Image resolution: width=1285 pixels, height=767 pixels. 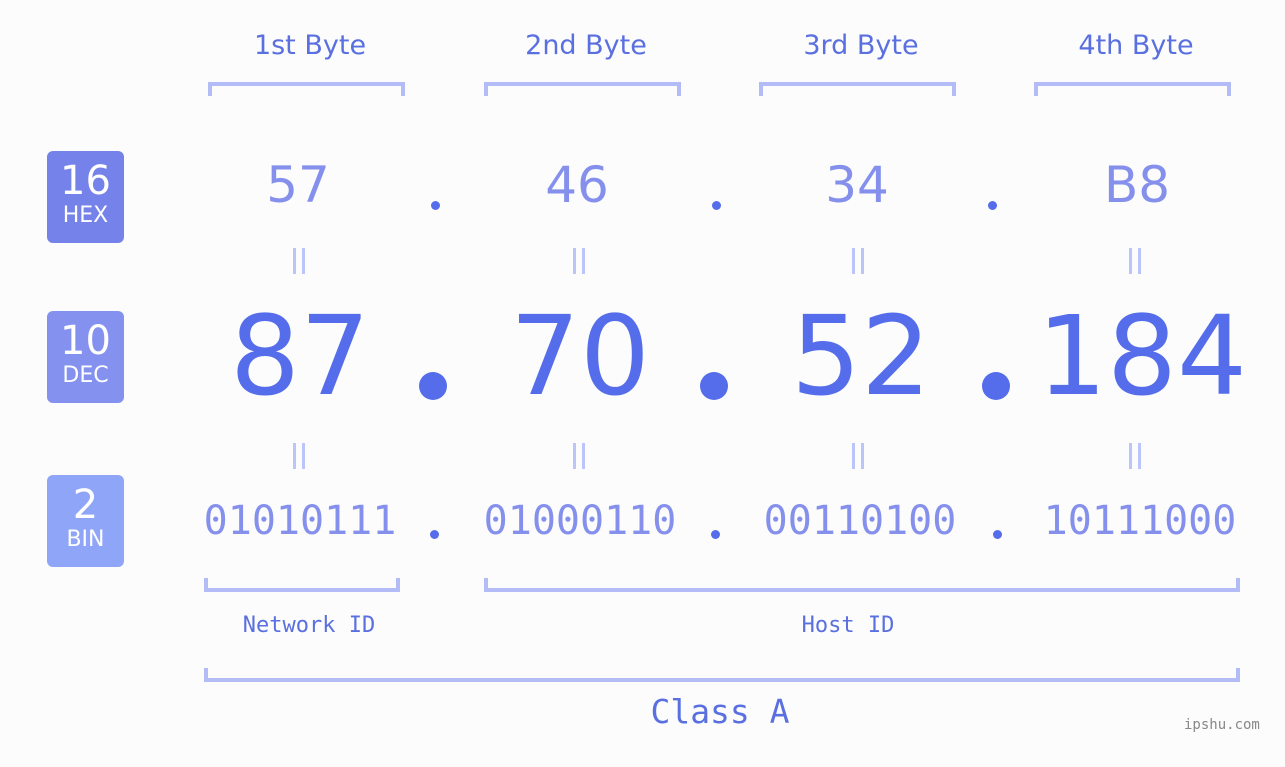 I want to click on bin-value-4: 10111000, so click(x=1140, y=521).